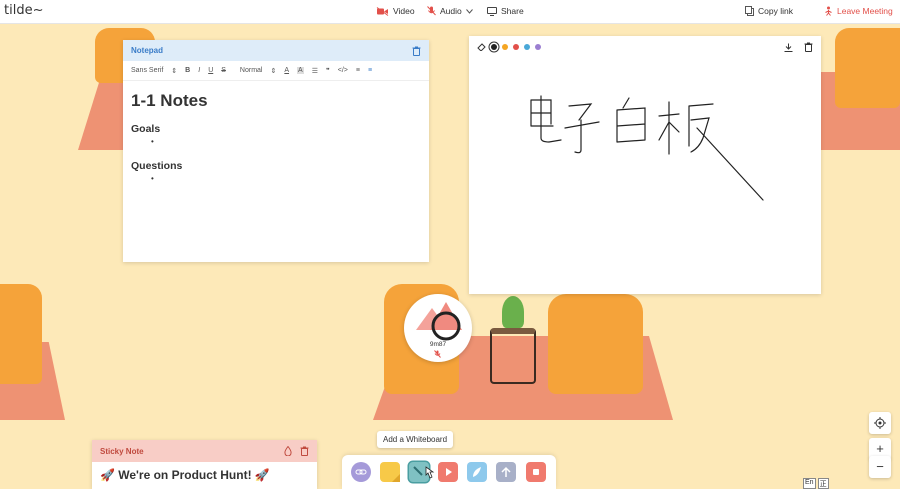 This screenshot has width=900, height=489. I want to click on system-tray: En 正, so click(816, 483).